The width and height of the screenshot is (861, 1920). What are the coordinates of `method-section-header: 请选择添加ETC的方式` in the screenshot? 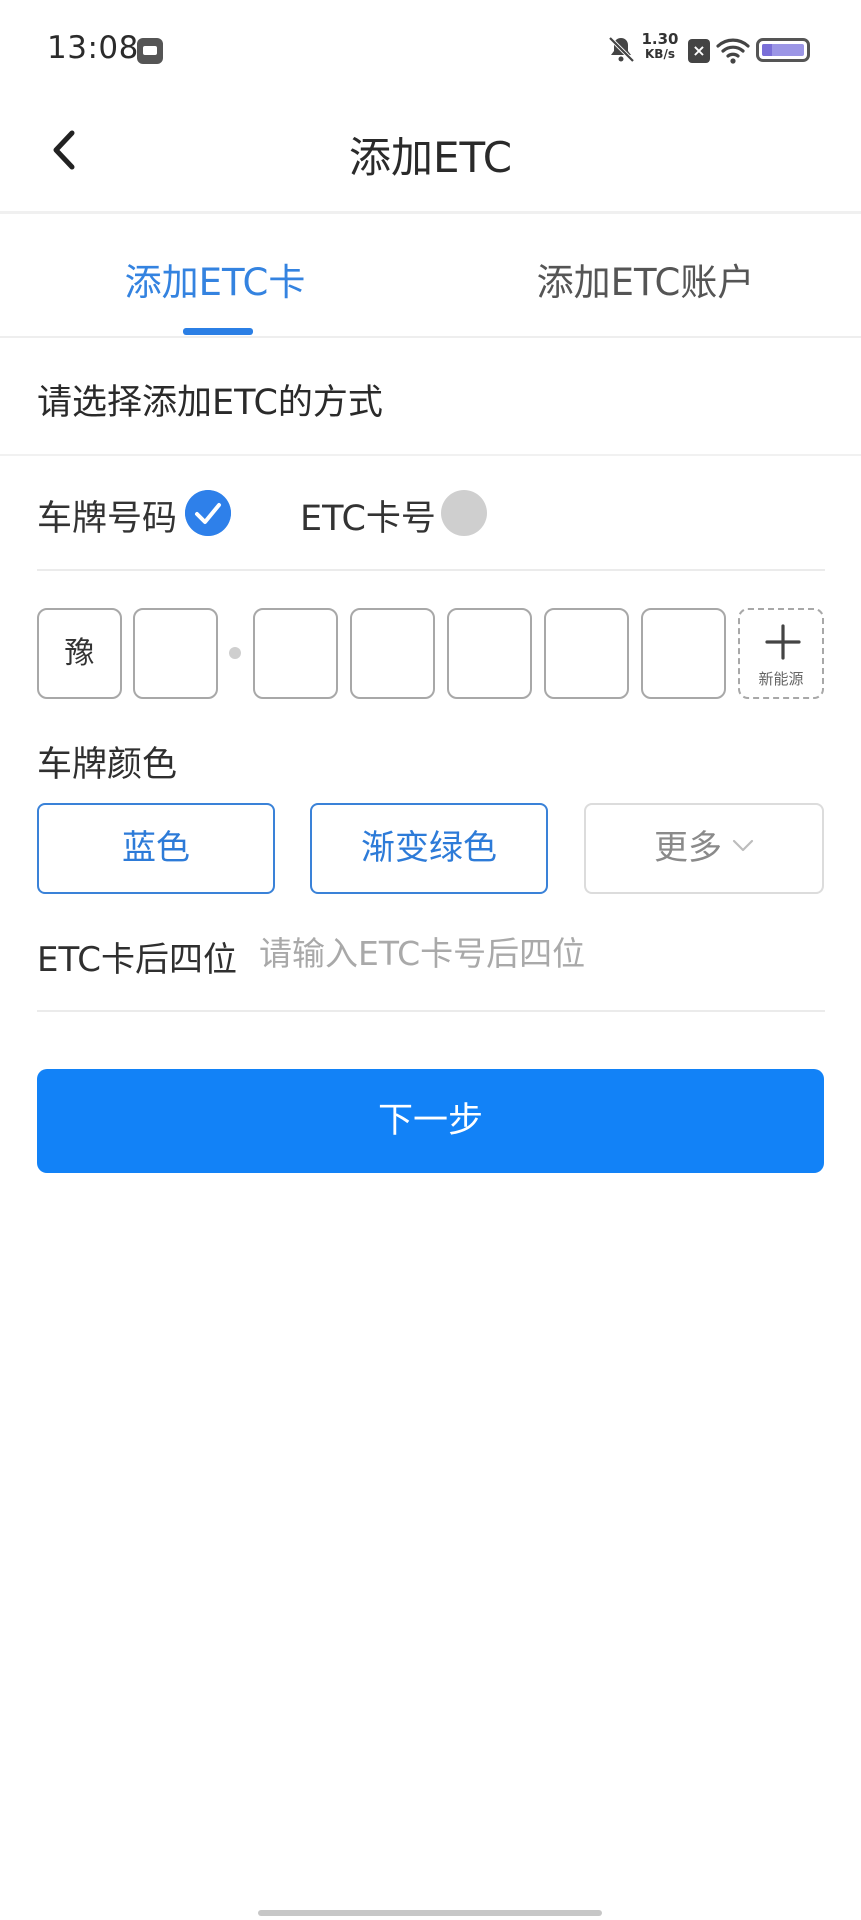 It's located at (430, 397).